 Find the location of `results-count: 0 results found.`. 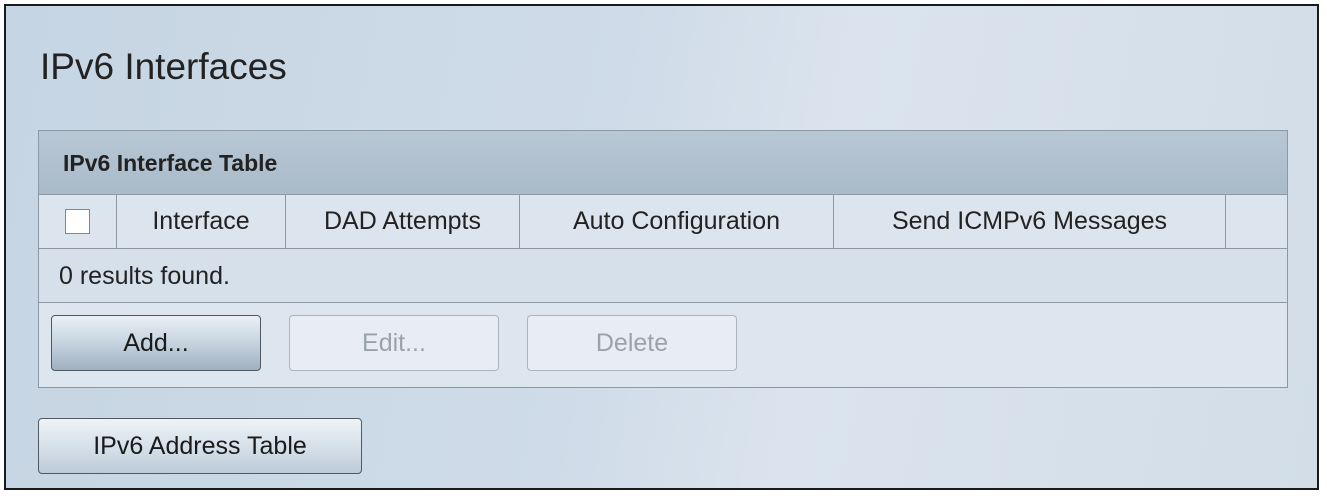

results-count: 0 results found. is located at coordinates (663, 276).